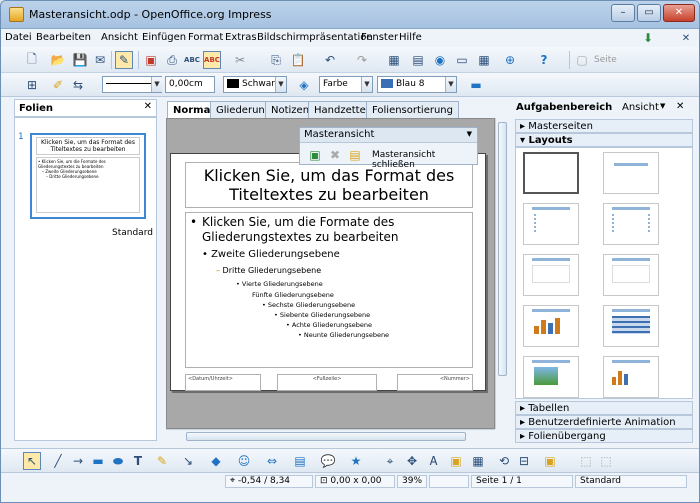 The width and height of the screenshot is (700, 503). I want to click on menu-bildschirmpraesentation: Bildschirmpräsentation, so click(315, 37).